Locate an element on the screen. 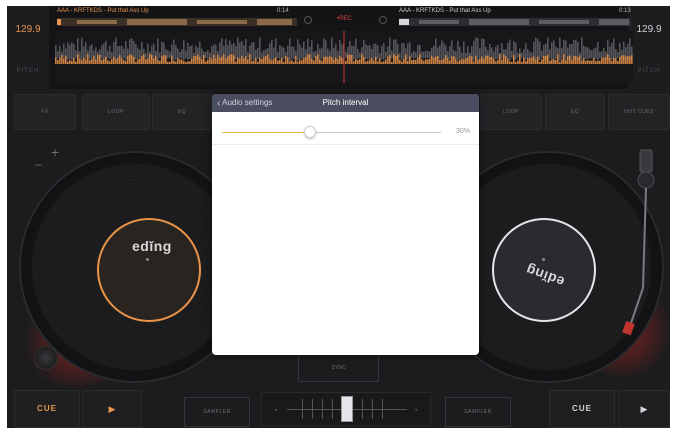 This screenshot has width=679, height=435. left-bpm-panel: 129.9 PITCH is located at coordinates (28, 47).